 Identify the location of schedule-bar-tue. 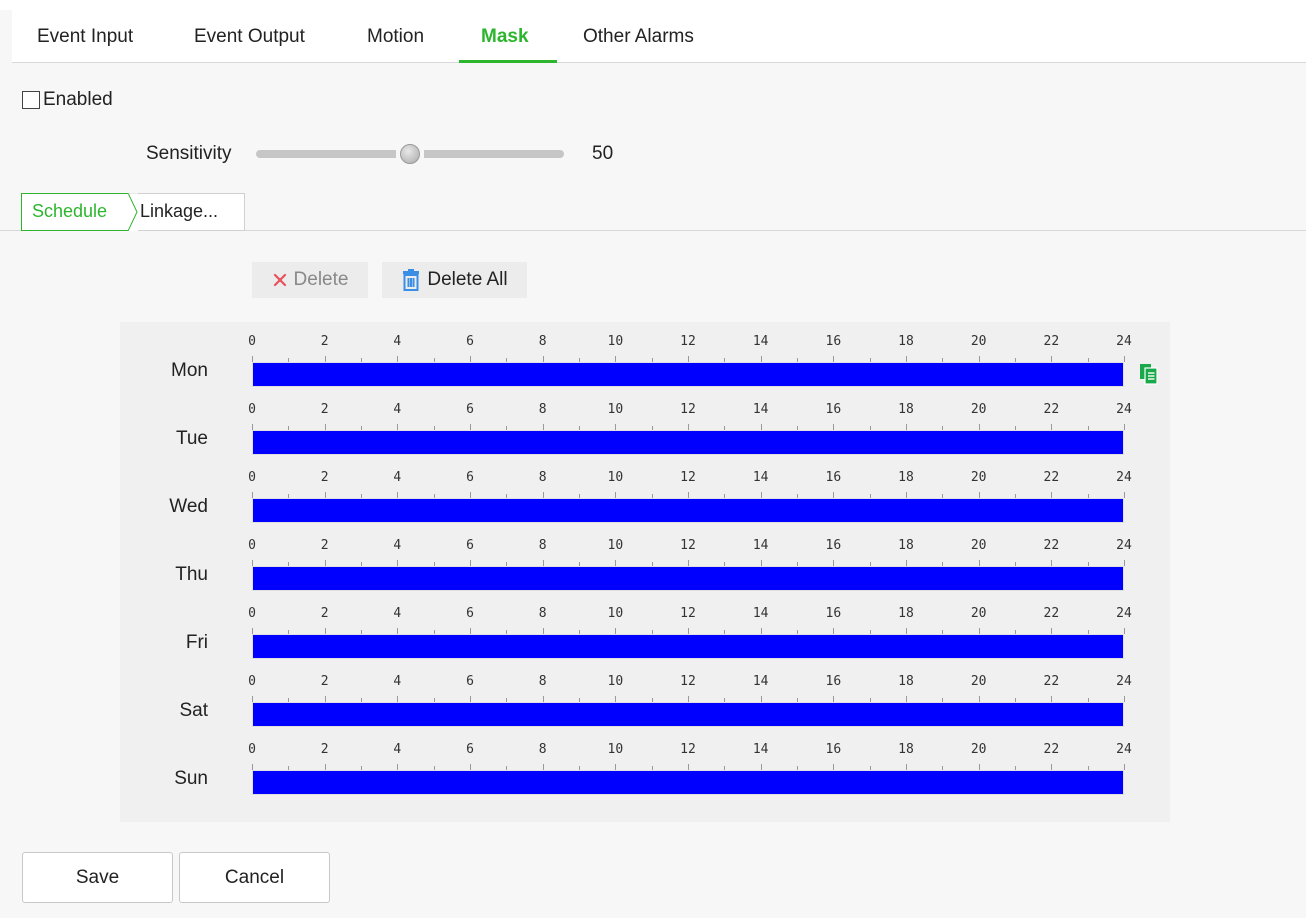
(688, 442).